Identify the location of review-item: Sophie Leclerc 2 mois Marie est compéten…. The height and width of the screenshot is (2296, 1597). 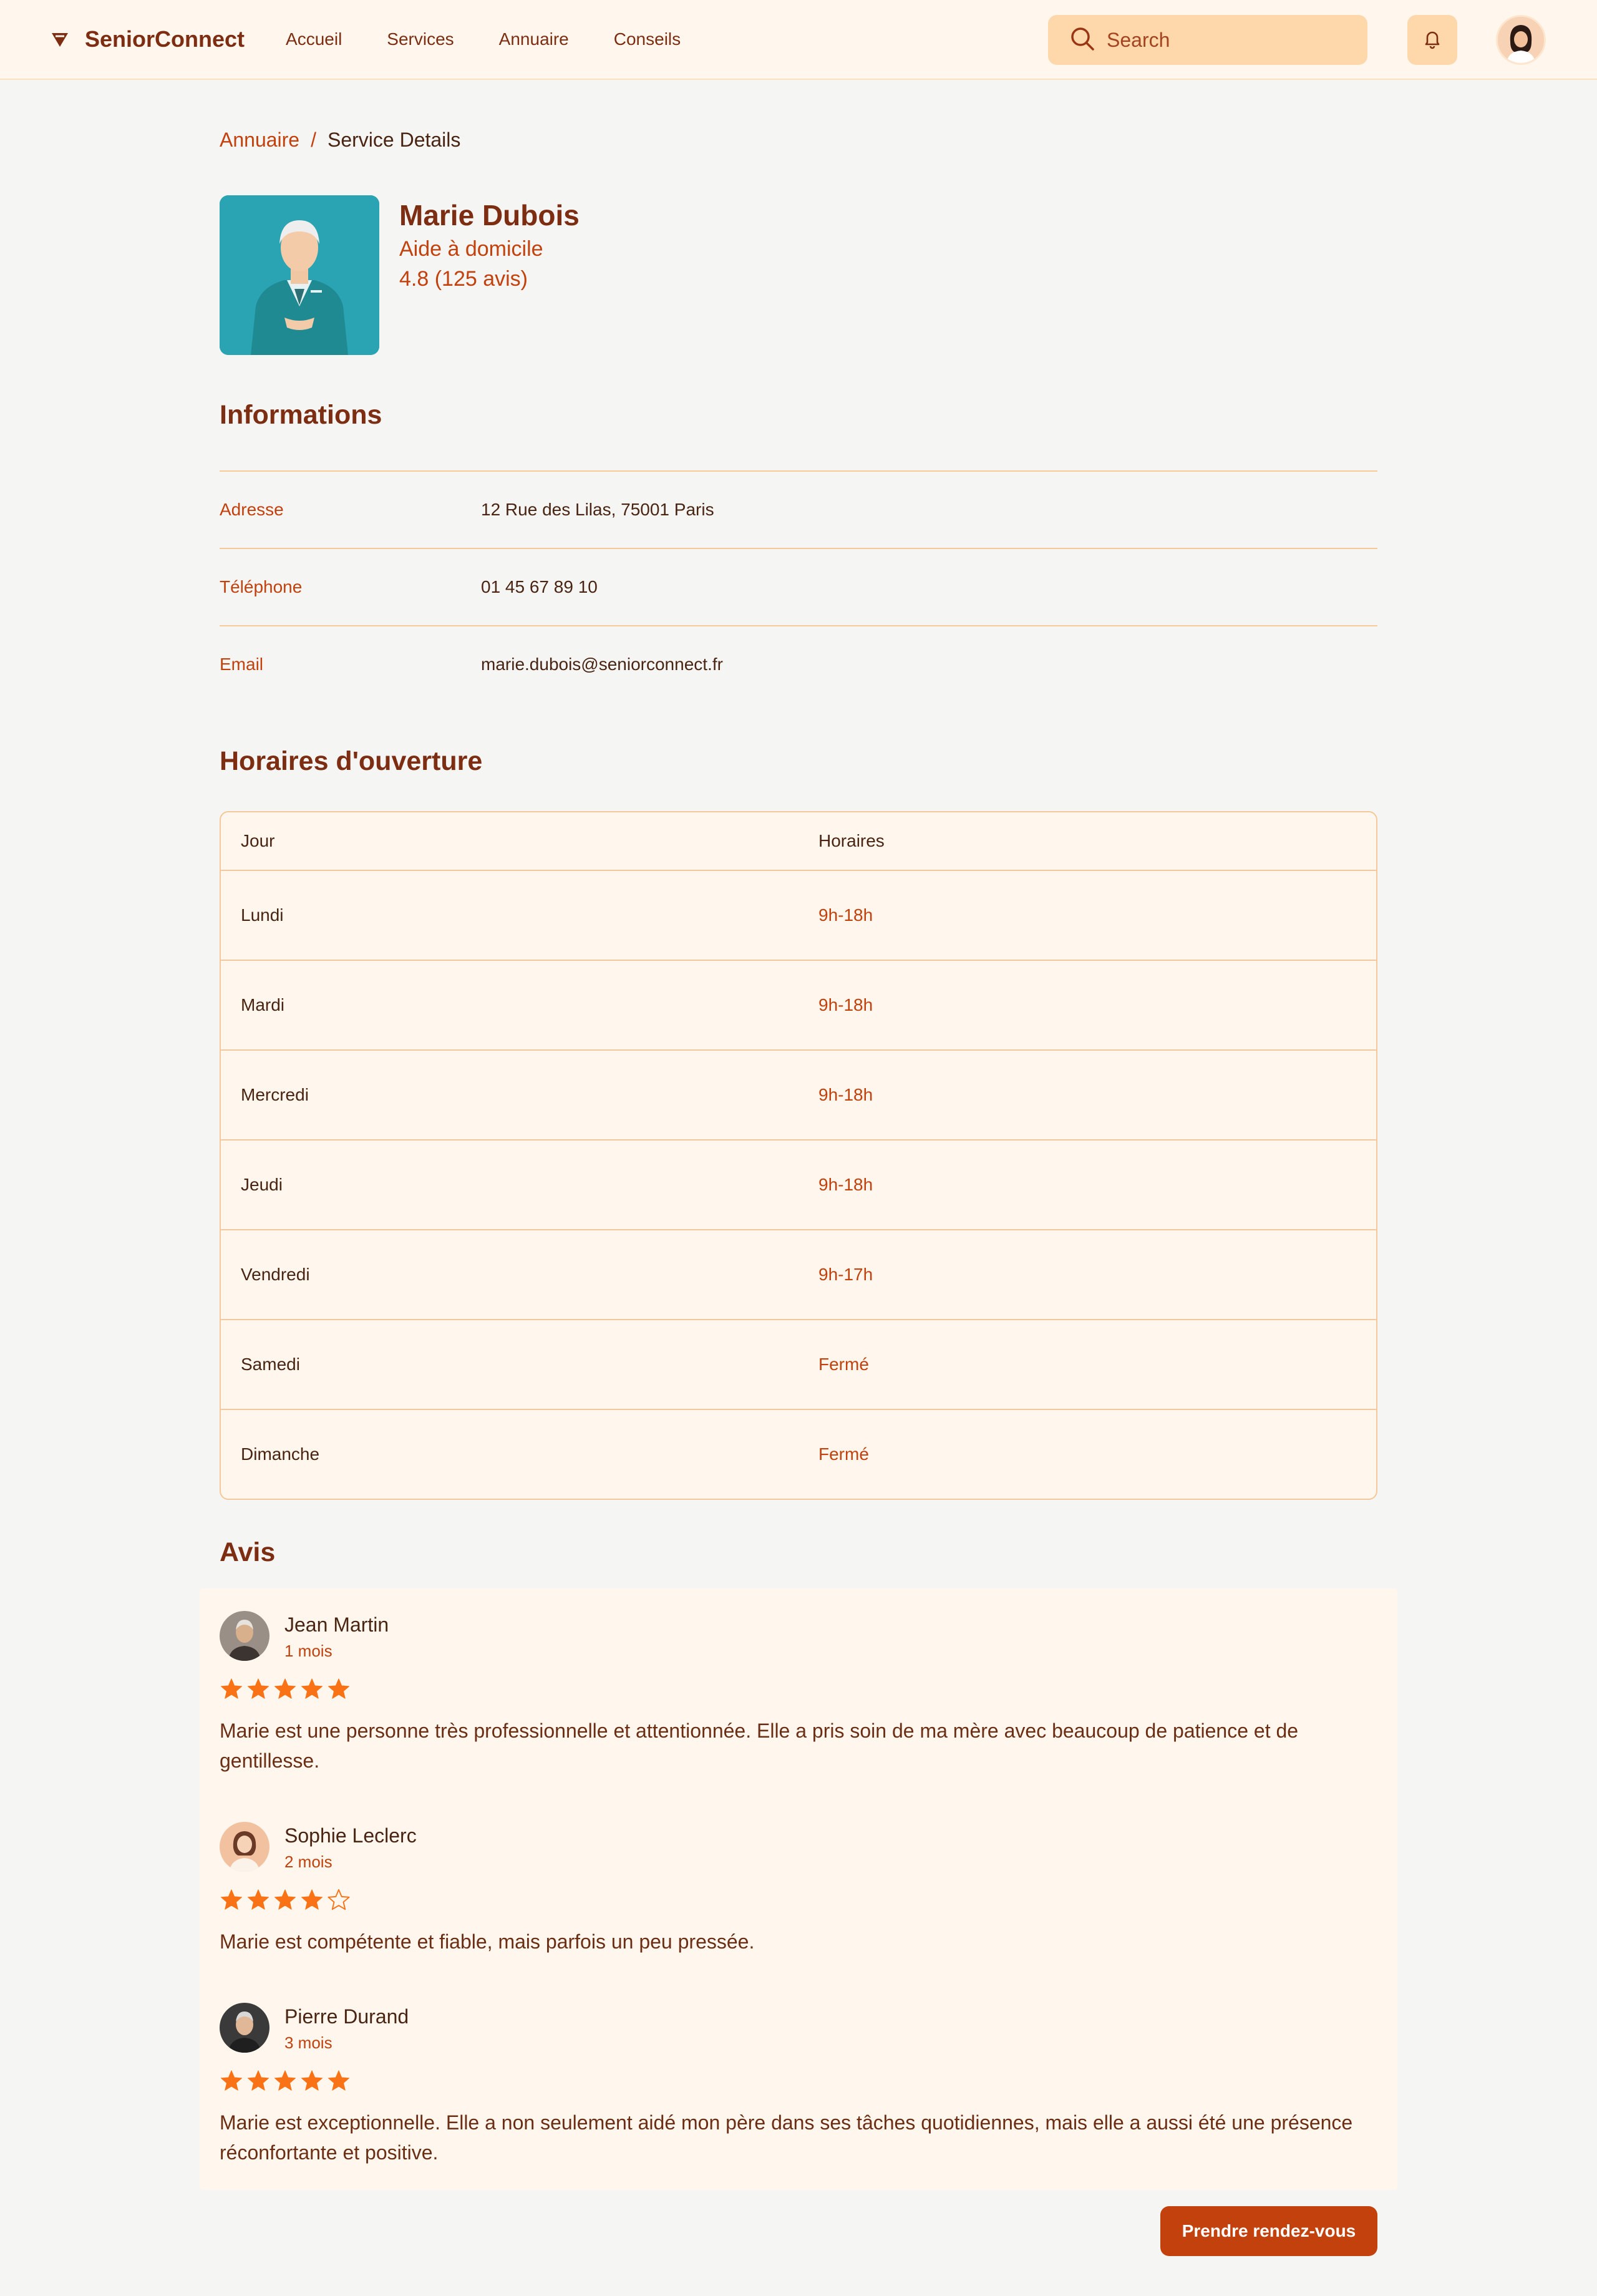
(798, 1889).